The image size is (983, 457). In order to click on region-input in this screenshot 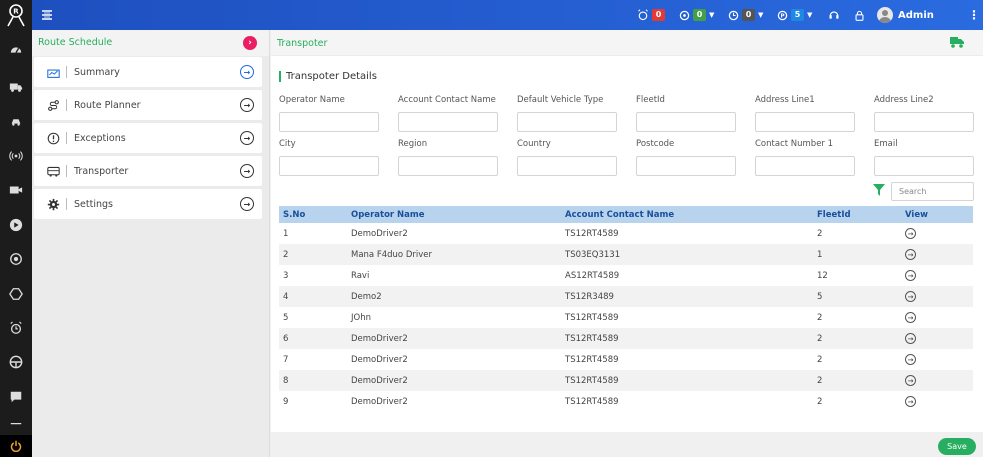, I will do `click(448, 166)`.